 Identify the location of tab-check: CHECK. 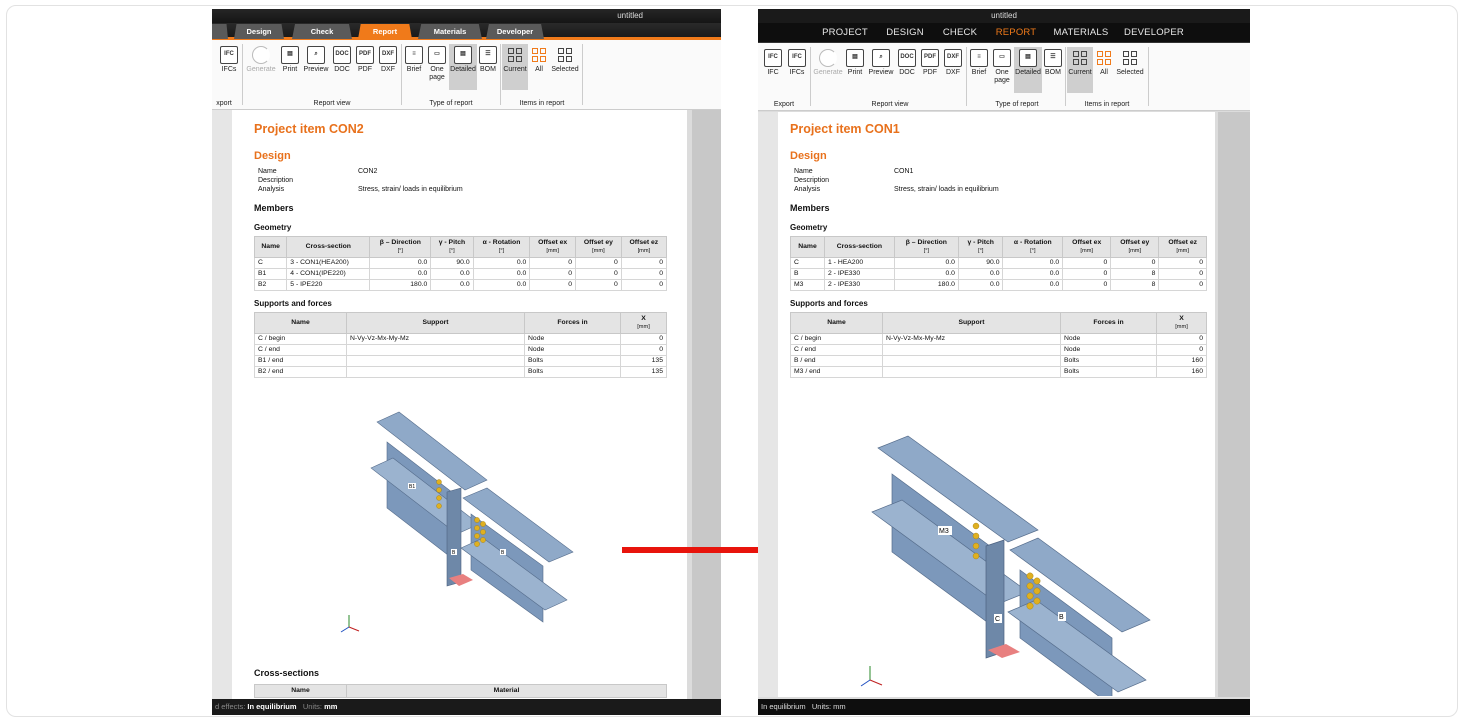
(960, 30).